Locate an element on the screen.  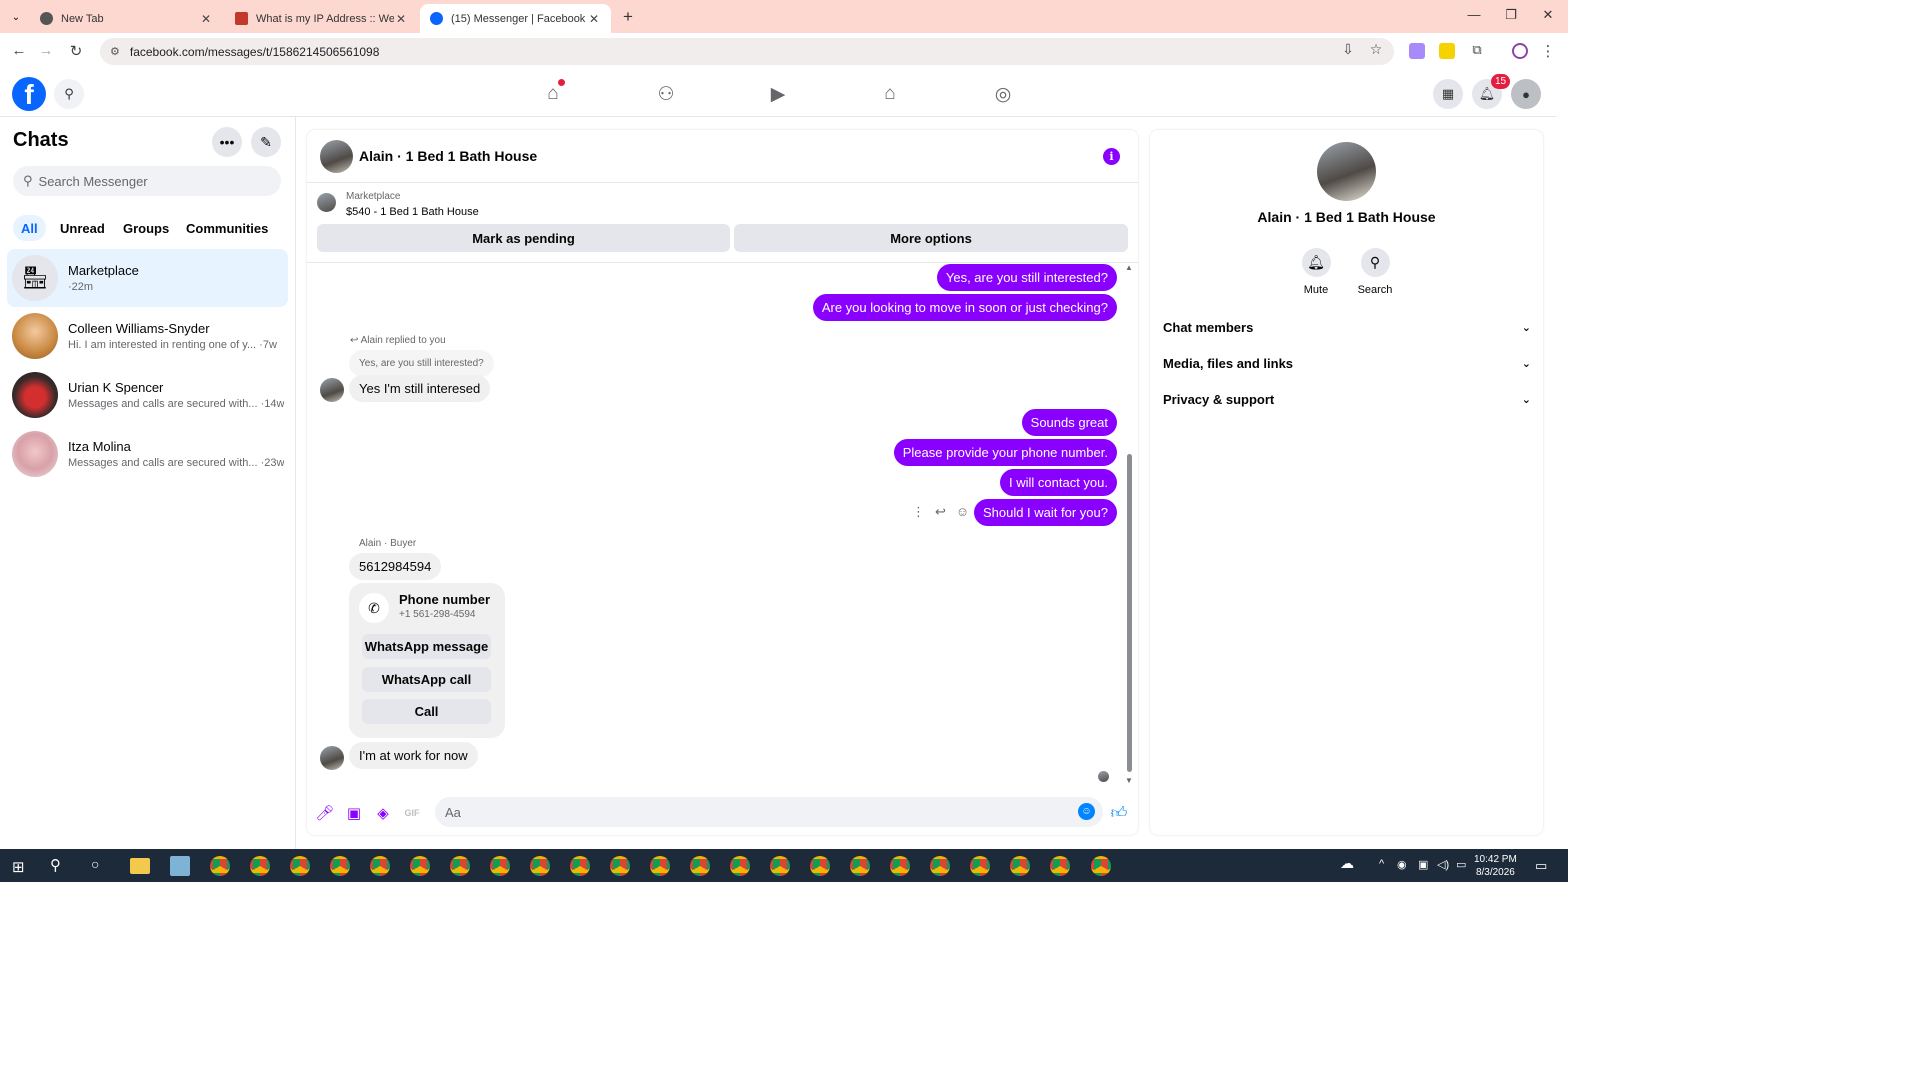
browser-menu-icon: ⋮ is located at coordinates (1548, 52).